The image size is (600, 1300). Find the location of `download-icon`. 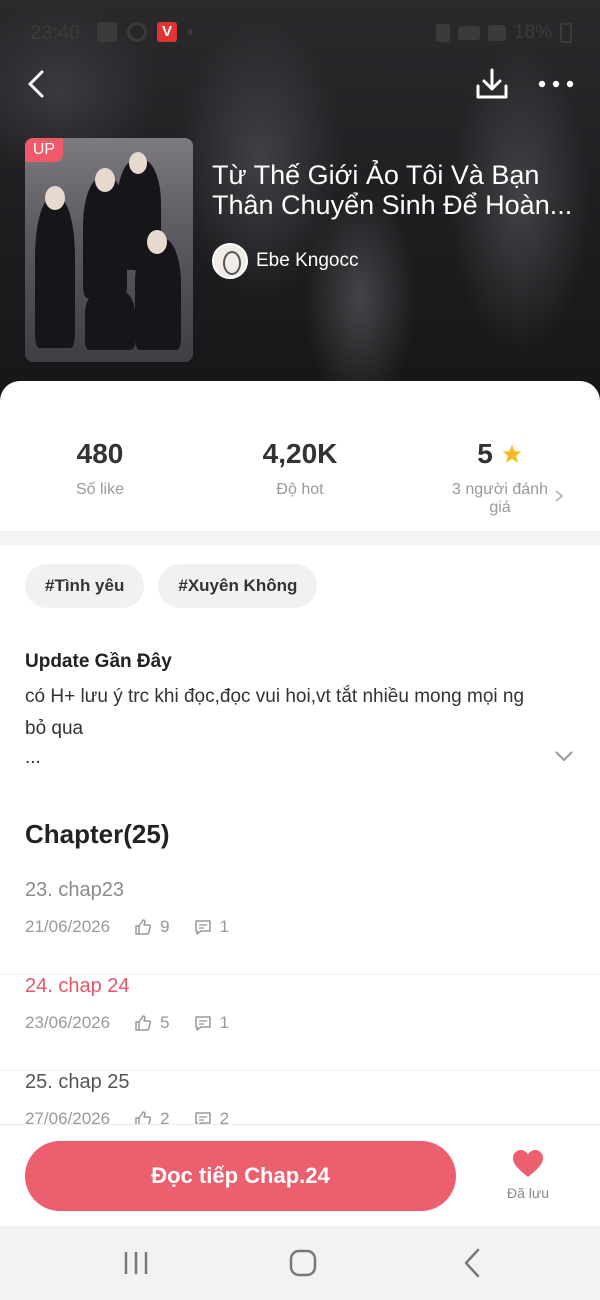

download-icon is located at coordinates (492, 84).